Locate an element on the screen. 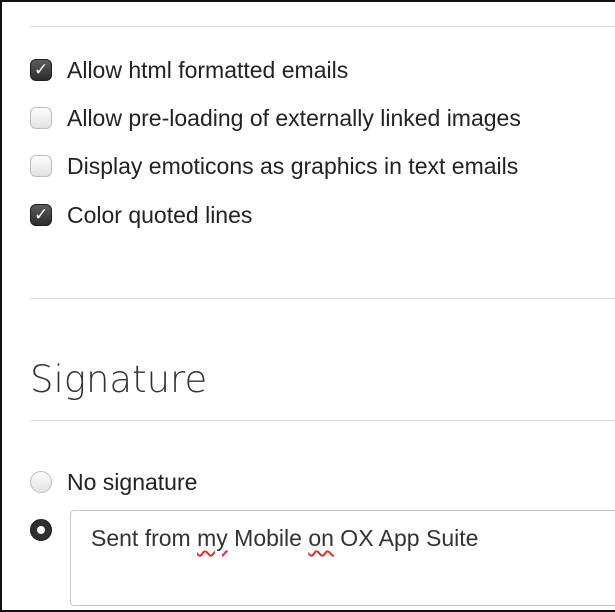  allow-html-checkbox: ✓ is located at coordinates (41, 70).